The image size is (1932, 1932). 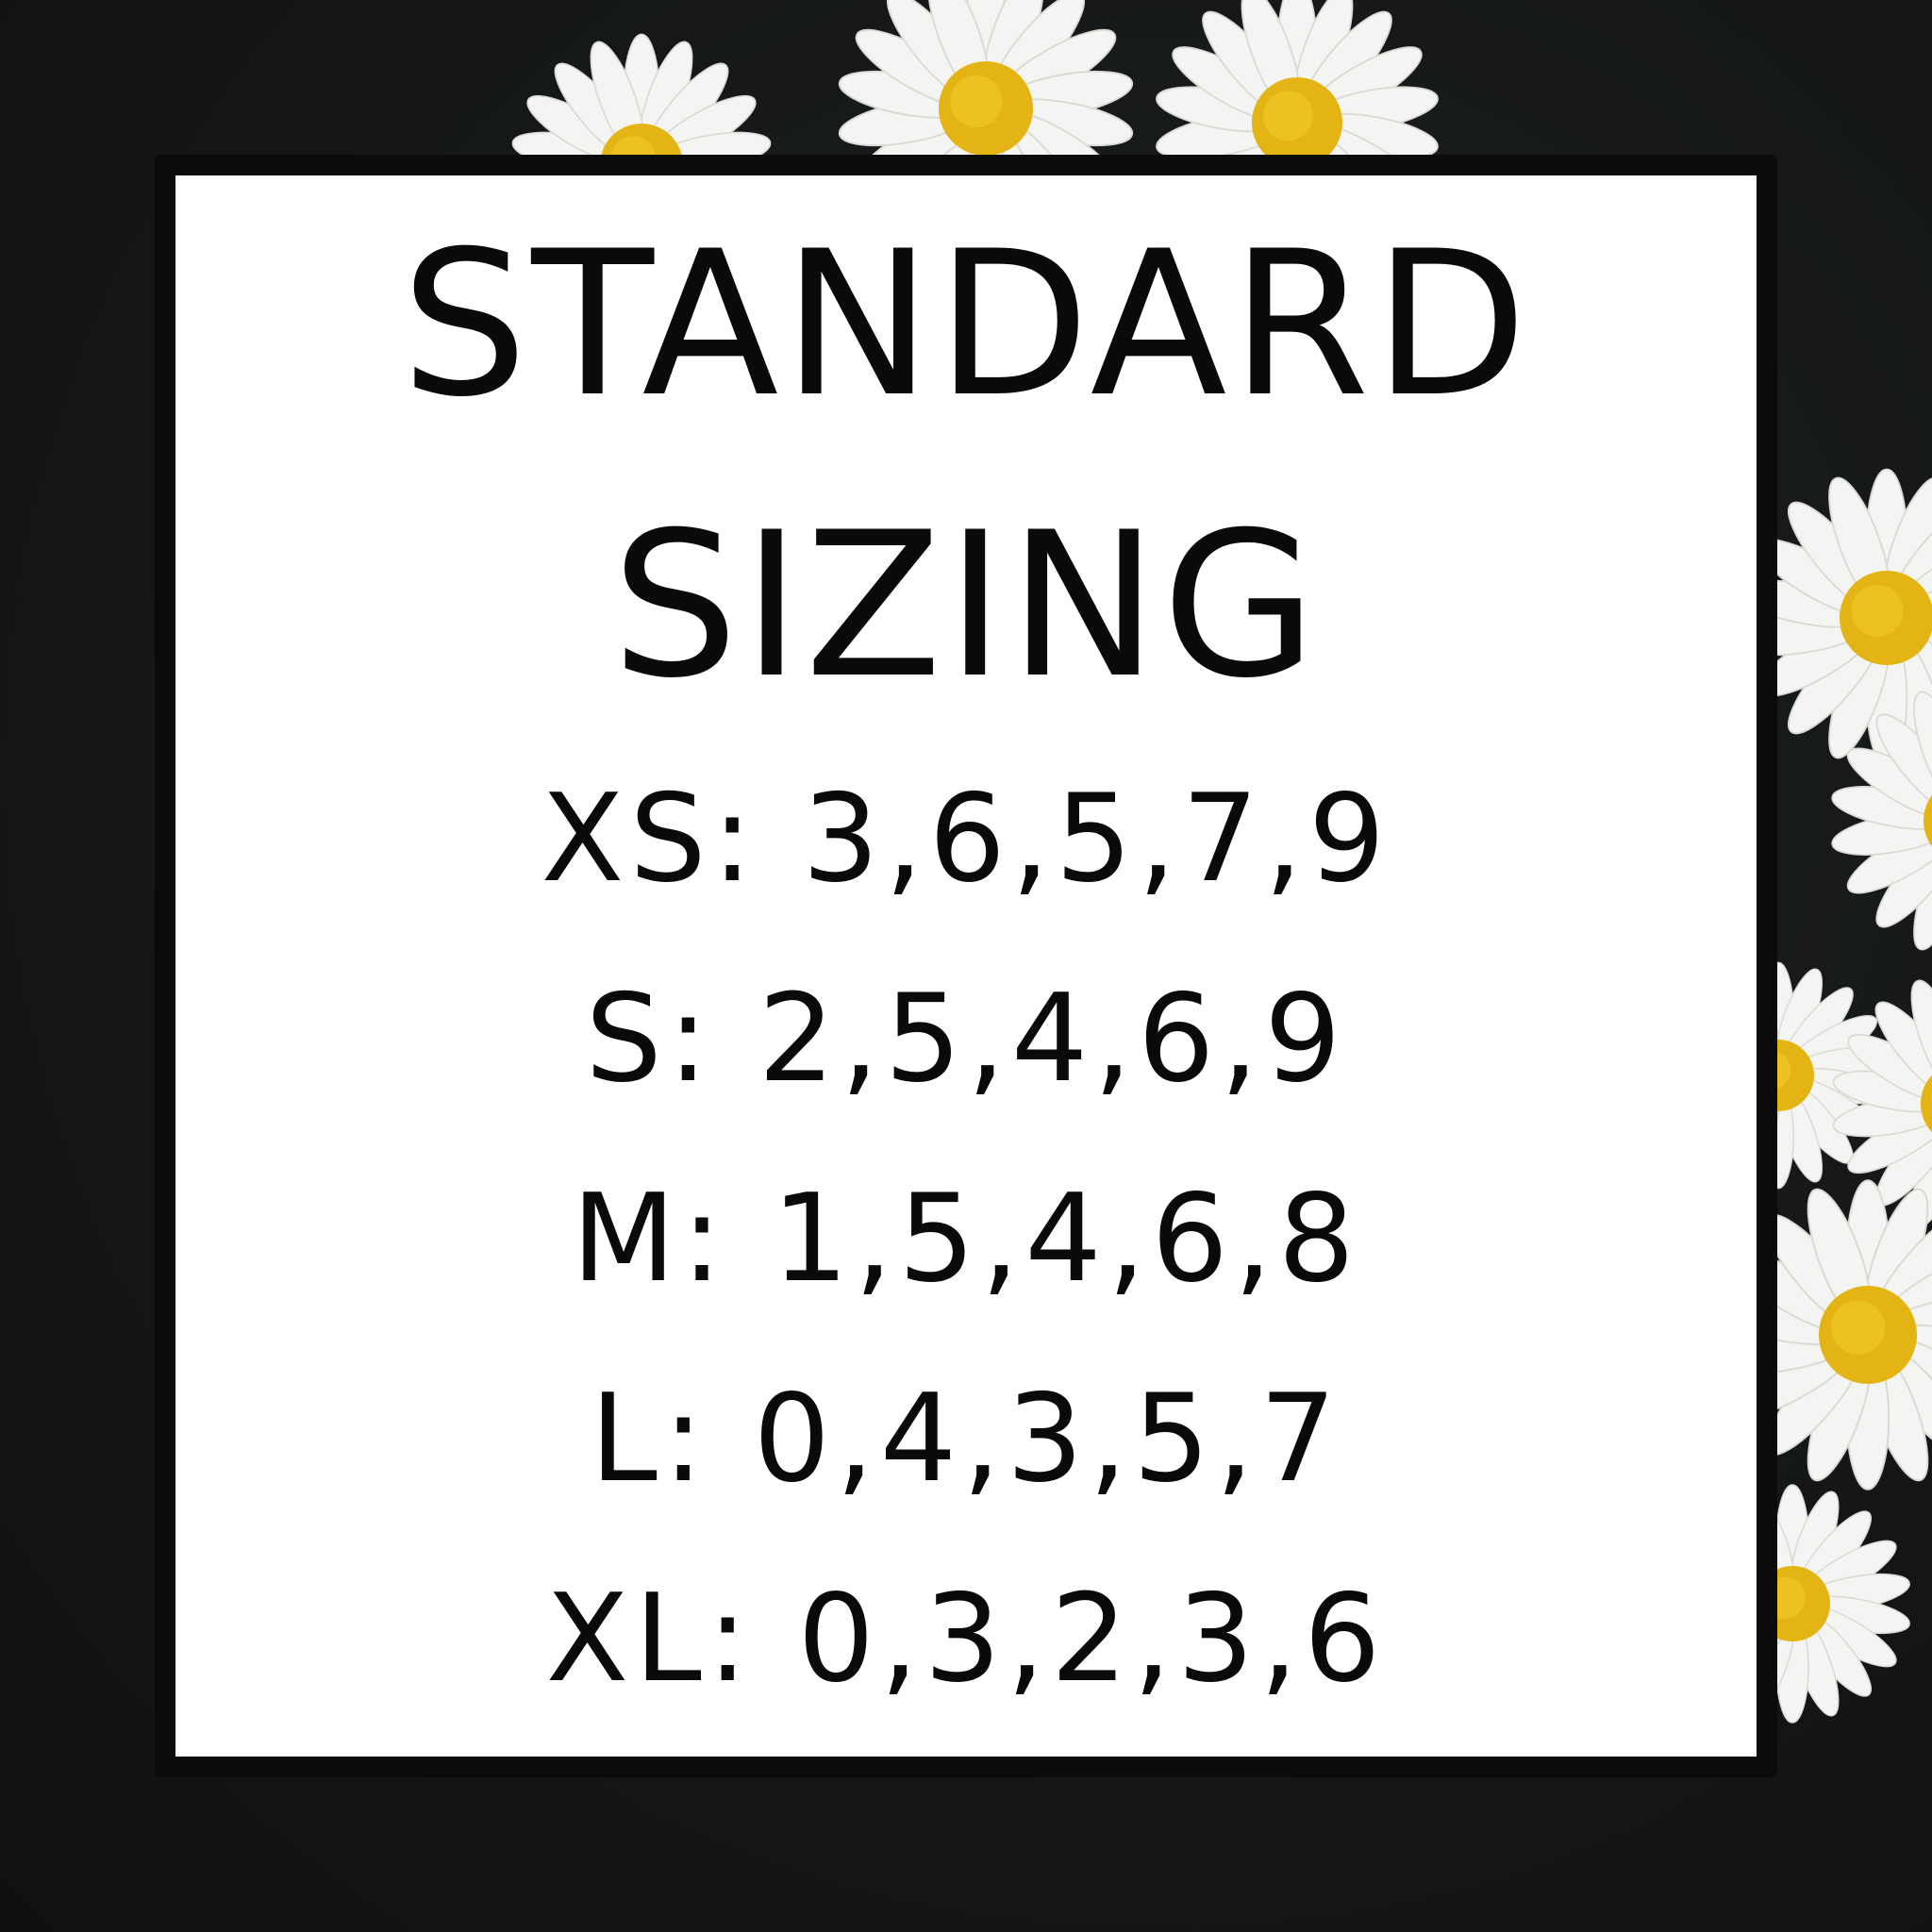 I want to click on title-line-2: SIZING, so click(x=966, y=605).